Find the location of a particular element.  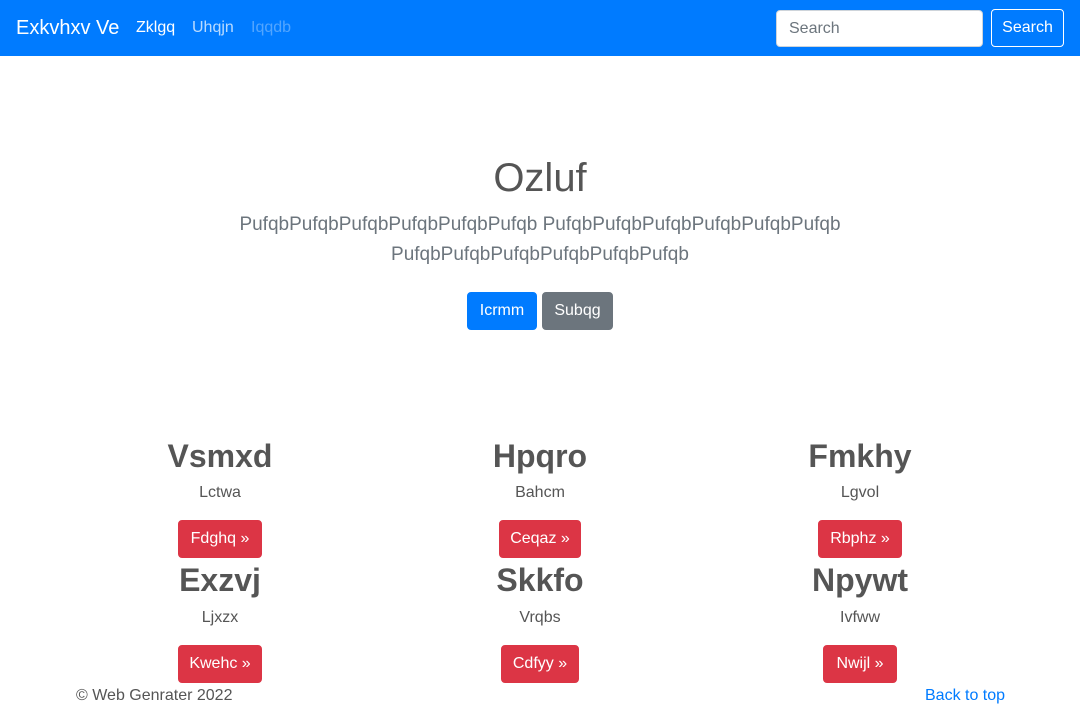

column-title: Hpqro is located at coordinates (540, 456).